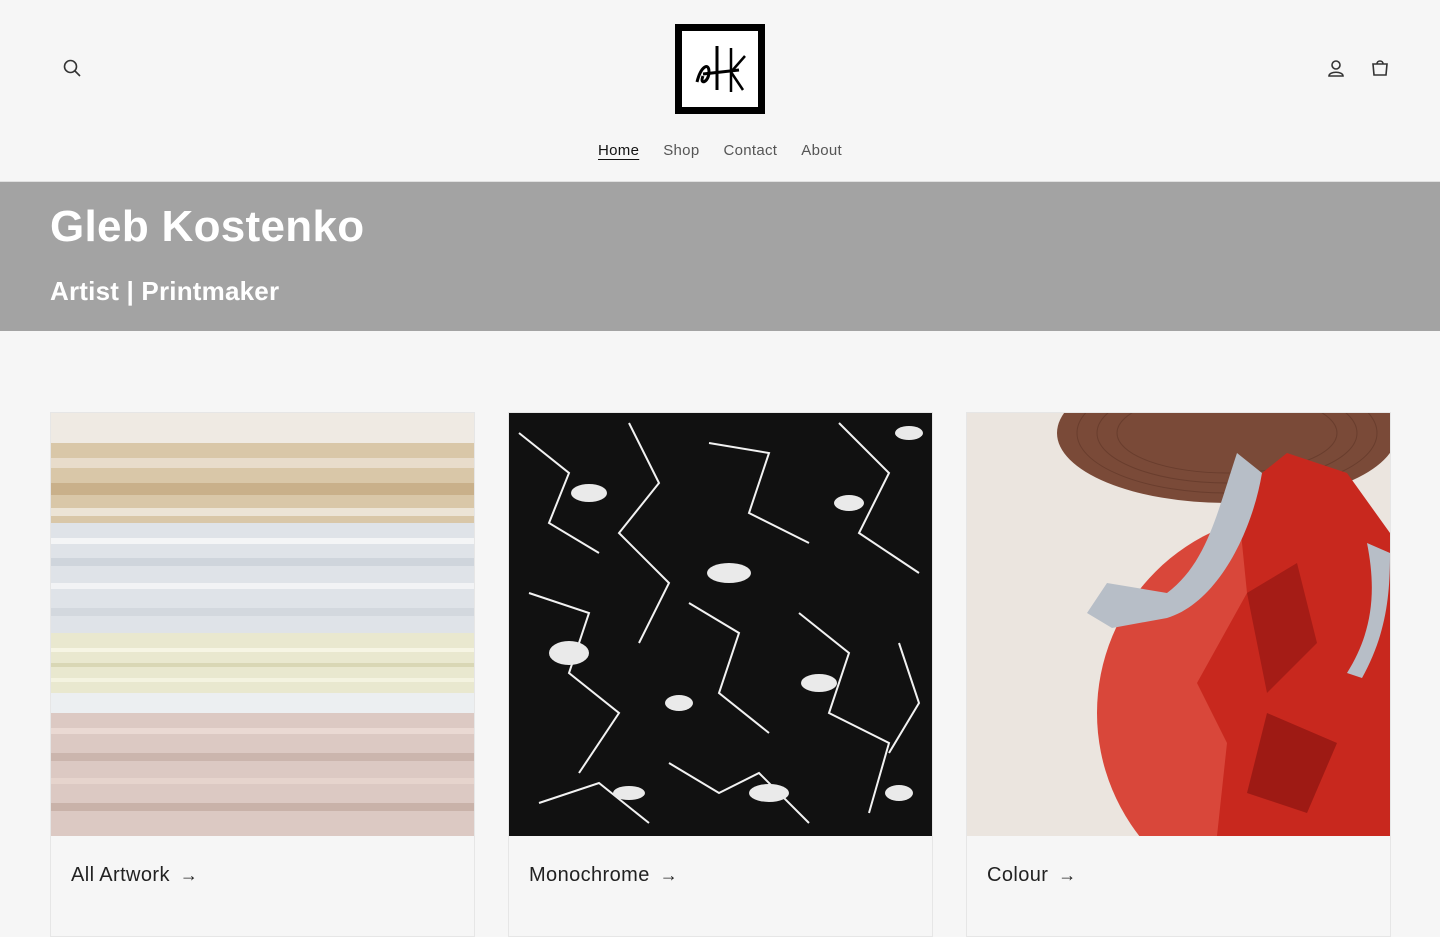 The image size is (1440, 937). I want to click on gk-monogram-logo, so click(720, 69).